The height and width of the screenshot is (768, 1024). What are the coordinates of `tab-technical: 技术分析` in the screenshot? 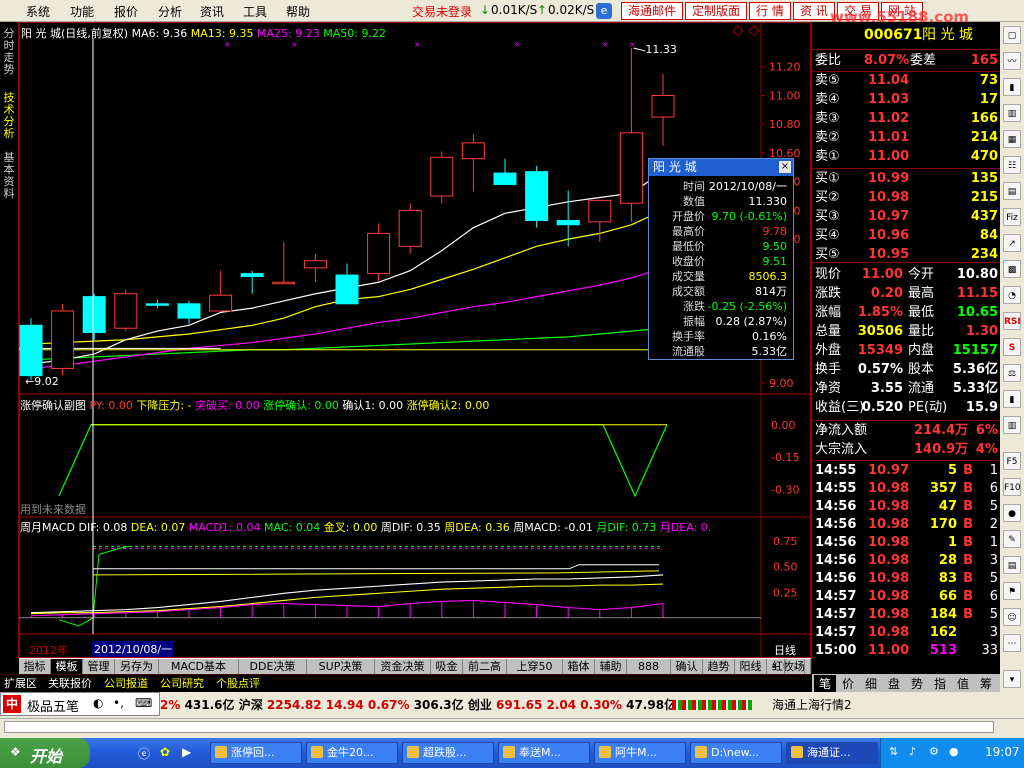 It's located at (9, 119).